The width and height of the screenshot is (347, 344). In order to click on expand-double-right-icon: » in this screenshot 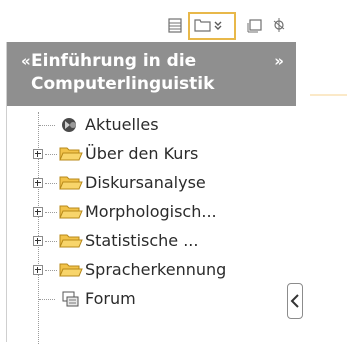, I will do `click(279, 61)`.